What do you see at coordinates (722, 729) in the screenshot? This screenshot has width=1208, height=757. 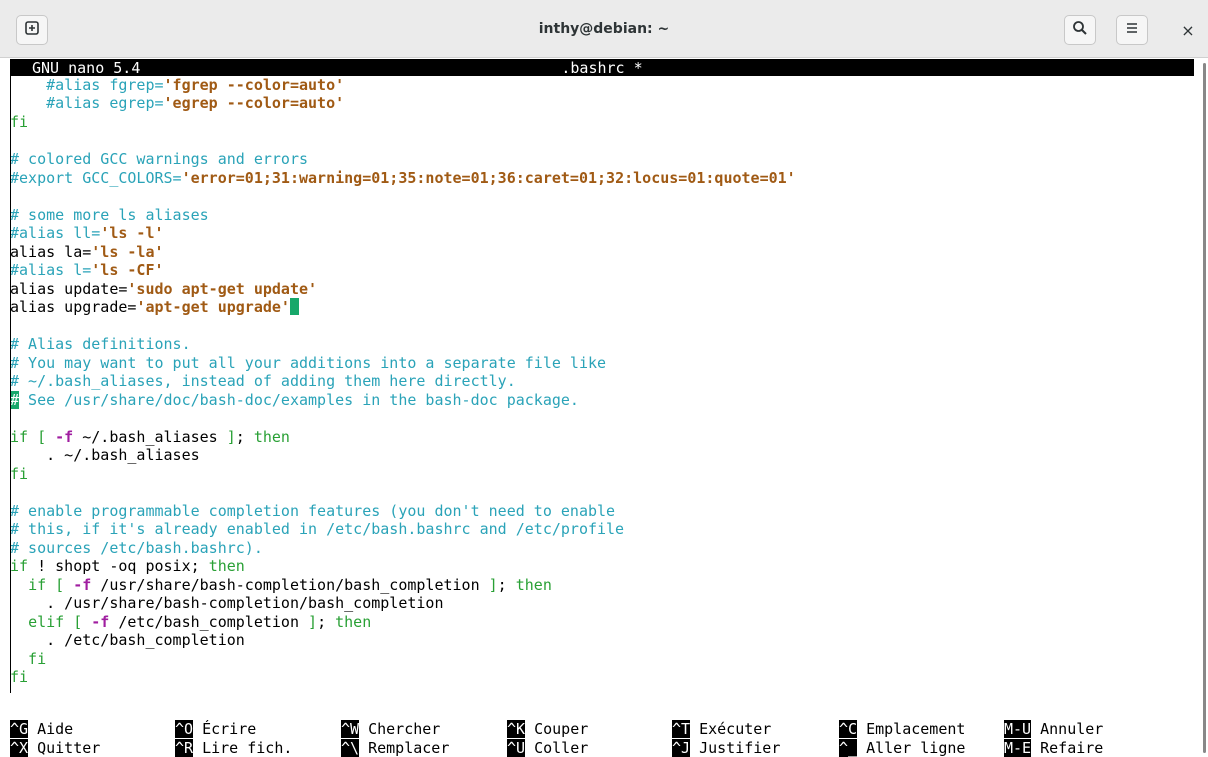 I see `shortcut-execute: ^T Exécuter` at bounding box center [722, 729].